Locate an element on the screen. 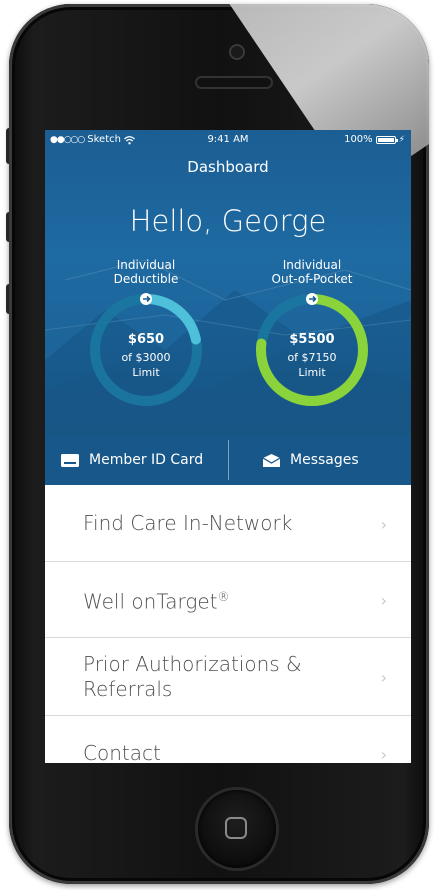  gauge-of-limit: of $3000 is located at coordinates (145, 357).